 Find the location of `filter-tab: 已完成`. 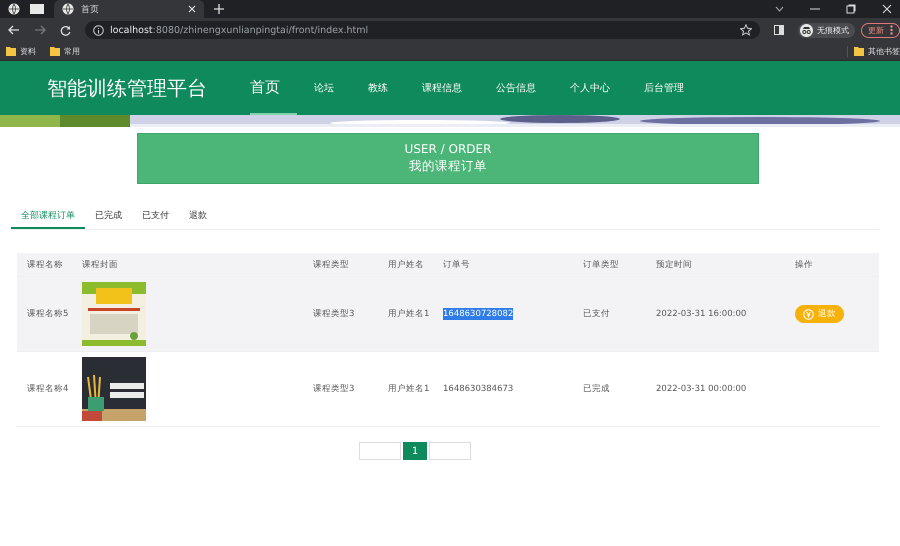

filter-tab: 已完成 is located at coordinates (108, 217).